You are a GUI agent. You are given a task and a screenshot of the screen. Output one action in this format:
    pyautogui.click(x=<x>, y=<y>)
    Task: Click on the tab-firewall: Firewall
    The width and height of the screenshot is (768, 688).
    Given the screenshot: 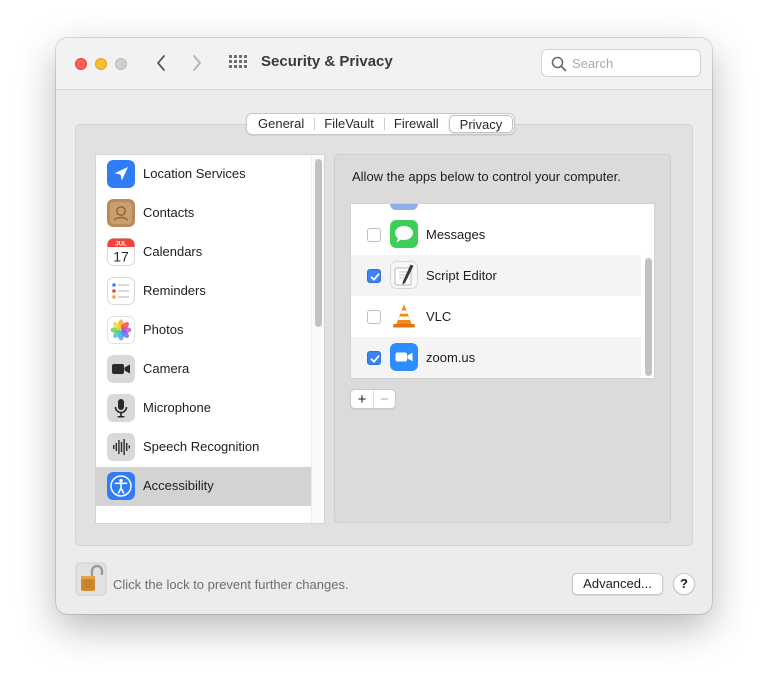 What is the action you would take?
    pyautogui.click(x=416, y=124)
    